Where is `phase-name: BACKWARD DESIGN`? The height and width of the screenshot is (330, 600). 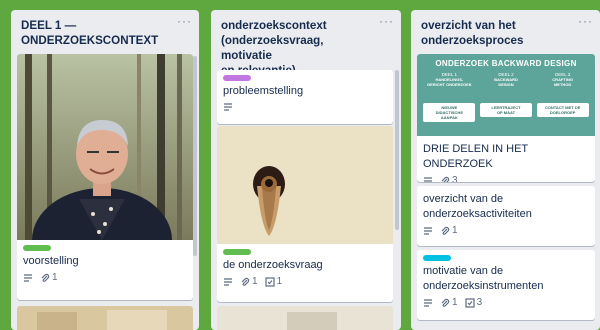 phase-name: BACKWARD DESIGN is located at coordinates (506, 82).